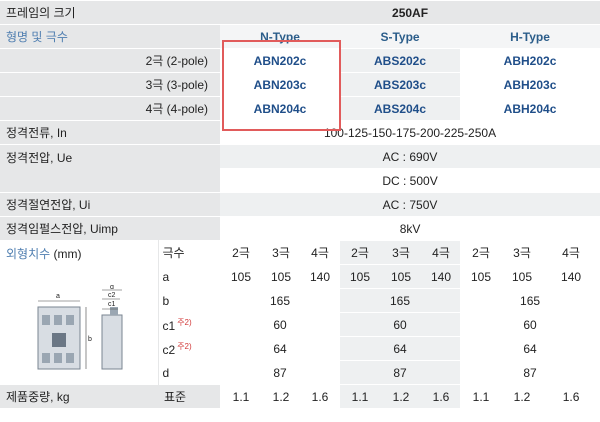 Image resolution: width=600 pixels, height=422 pixels. Describe the element at coordinates (110, 132) in the screenshot. I see `rated-current-label: 정격전류, In` at that location.